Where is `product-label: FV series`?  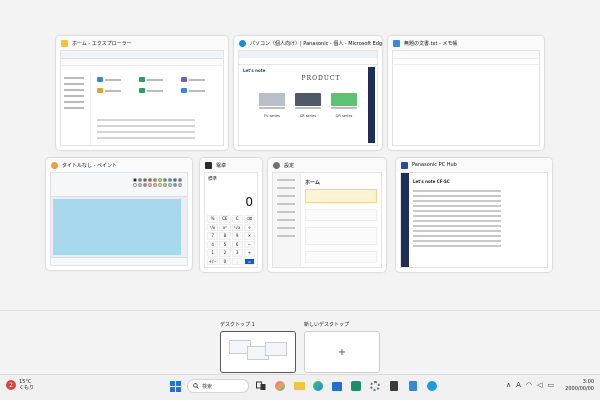 product-label: FV series is located at coordinates (272, 116).